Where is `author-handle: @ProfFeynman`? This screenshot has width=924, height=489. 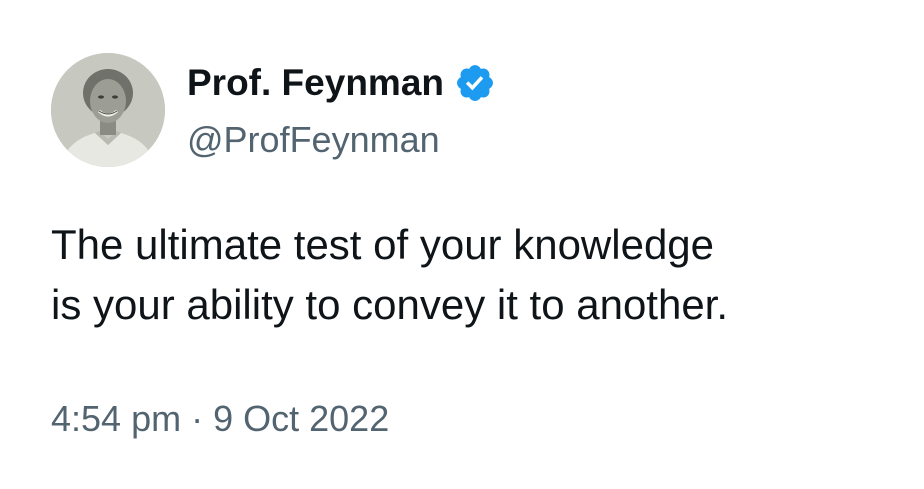
author-handle: @ProfFeynman is located at coordinates (313, 140).